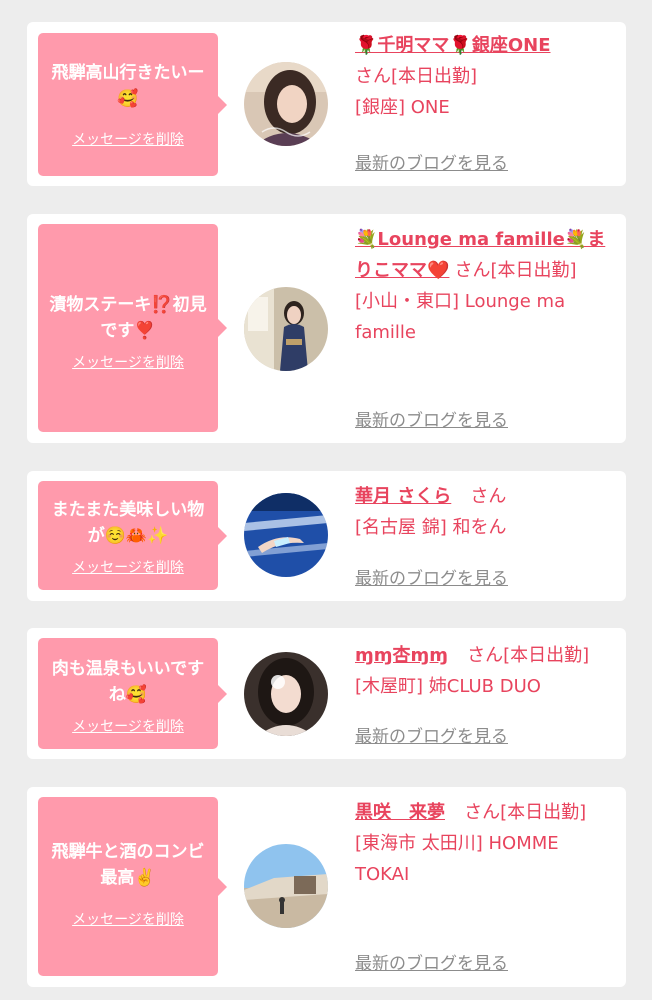  Describe the element at coordinates (486, 76) in the screenshot. I see `sender-info: 🌹千明ママ🌹銀座ONE さん[本日出勤] [銀座] ONE` at that location.